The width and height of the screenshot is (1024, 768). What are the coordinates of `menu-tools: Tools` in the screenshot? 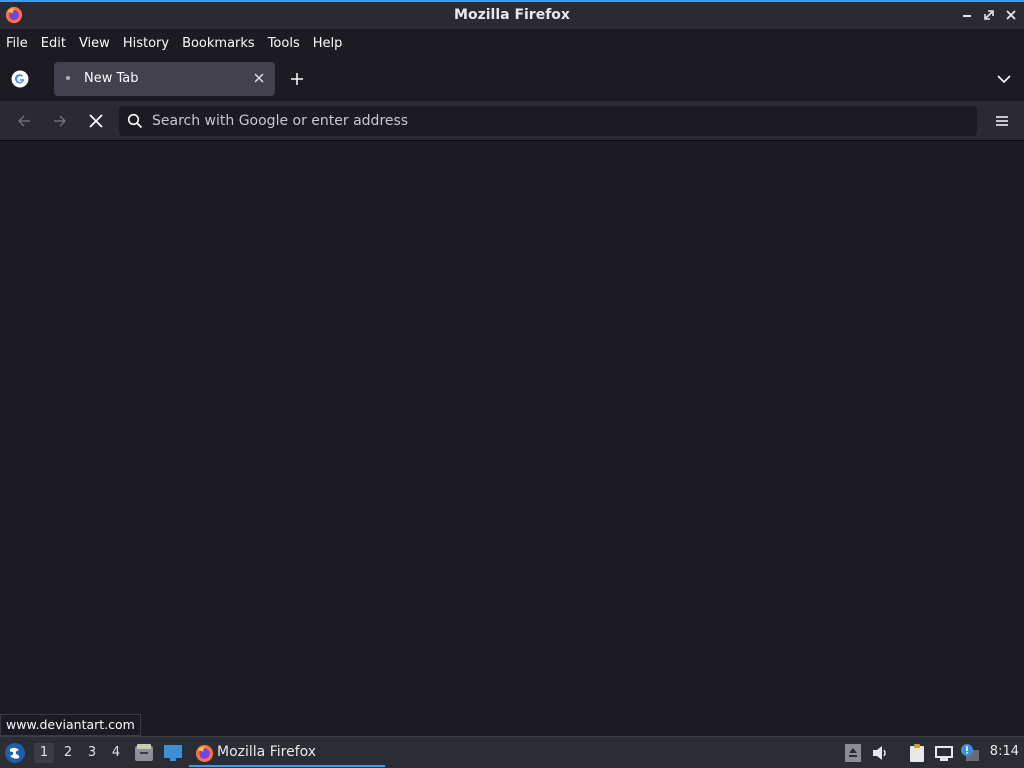 It's located at (284, 43).